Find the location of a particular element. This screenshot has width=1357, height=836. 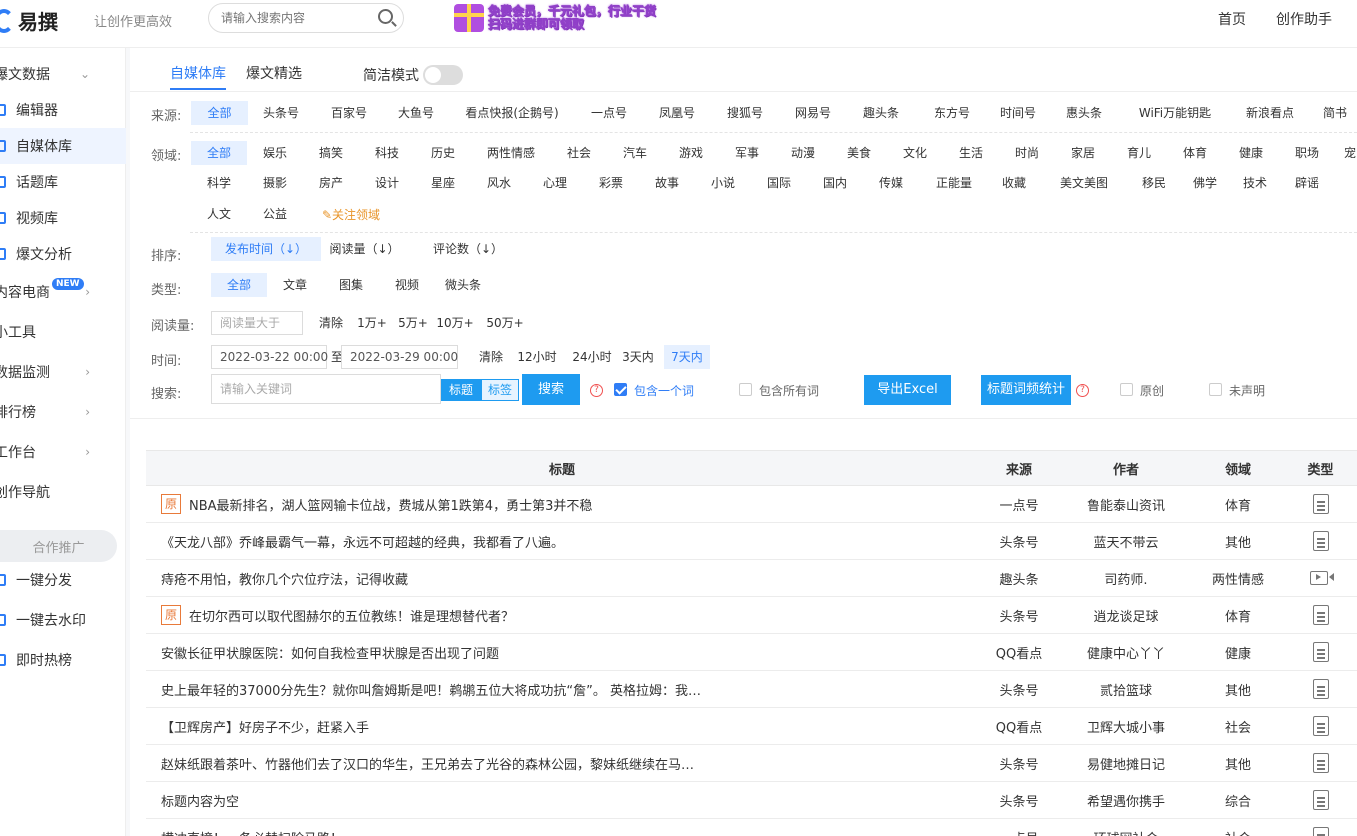

domain-option: 传媒 is located at coordinates (891, 183).